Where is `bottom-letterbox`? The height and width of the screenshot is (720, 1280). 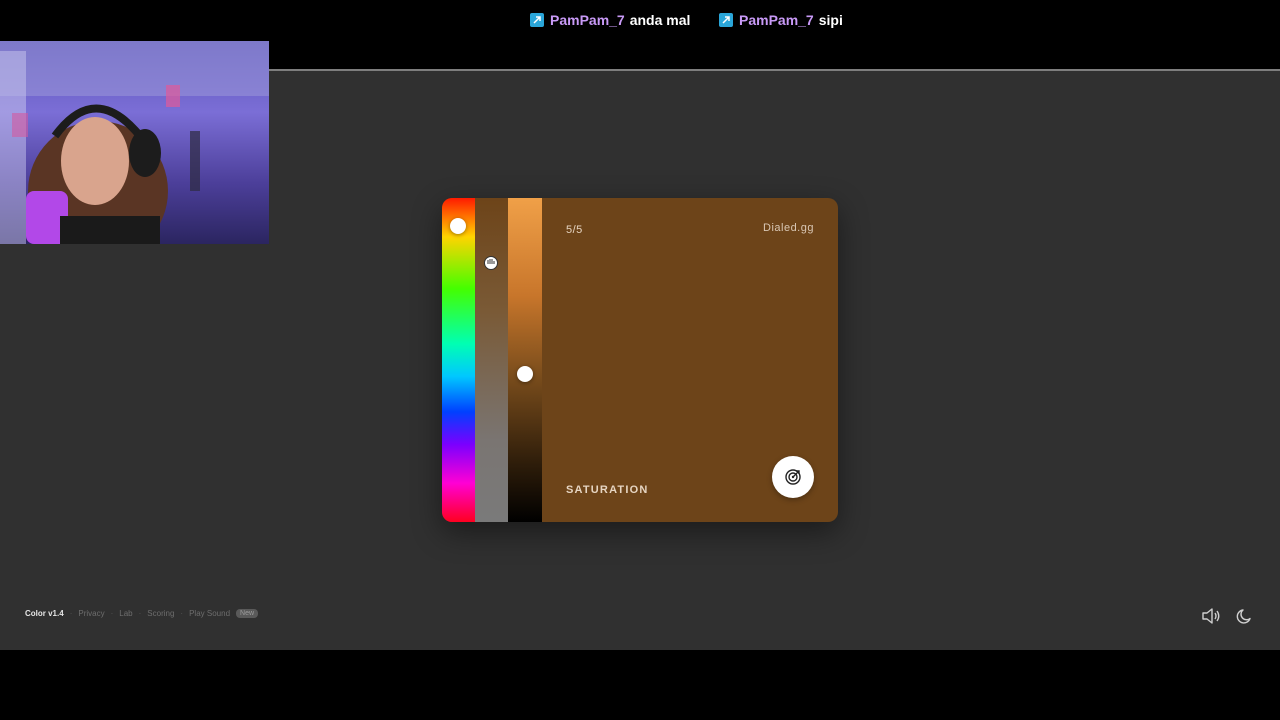 bottom-letterbox is located at coordinates (640, 685).